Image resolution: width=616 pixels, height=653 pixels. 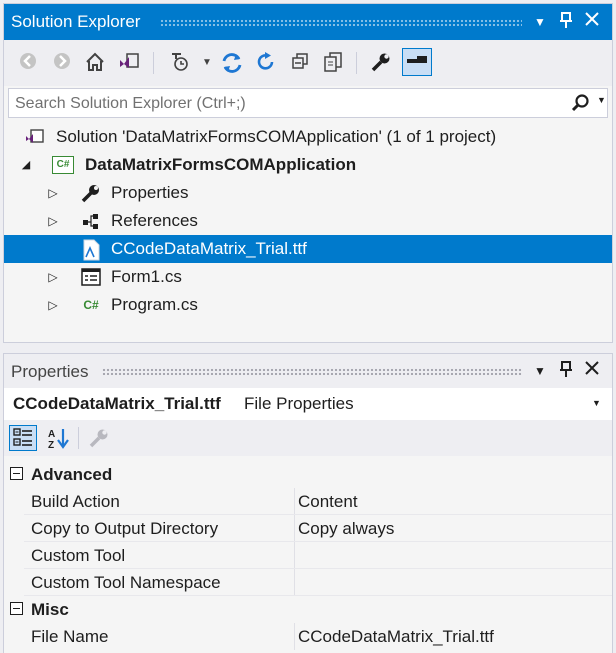 What do you see at coordinates (300, 63) in the screenshot?
I see `collapse-all-icon` at bounding box center [300, 63].